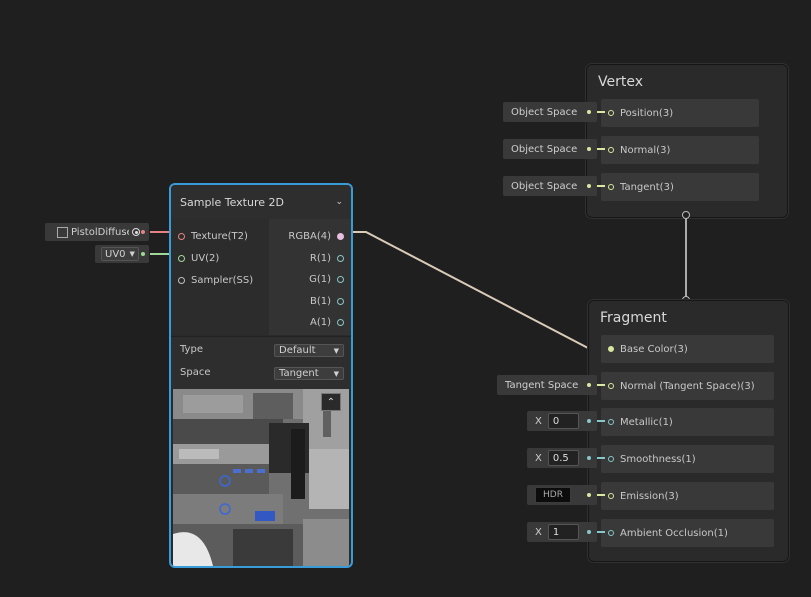  Describe the element at coordinates (327, 301) in the screenshot. I see `output-b: B(1)` at that location.